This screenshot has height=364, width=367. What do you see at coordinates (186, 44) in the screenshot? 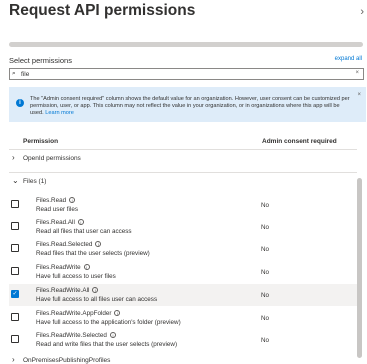
I see `horizontal-scrollbar` at bounding box center [186, 44].